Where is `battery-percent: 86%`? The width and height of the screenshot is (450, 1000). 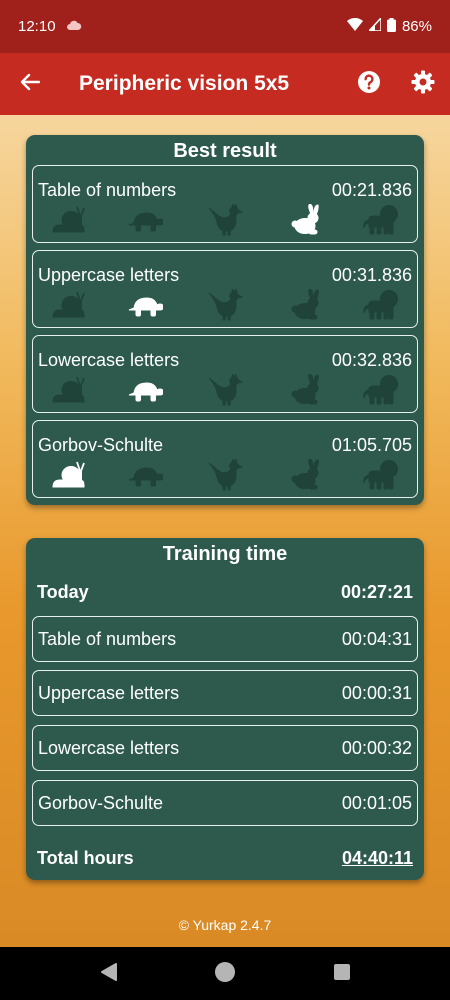
battery-percent: 86% is located at coordinates (416, 26).